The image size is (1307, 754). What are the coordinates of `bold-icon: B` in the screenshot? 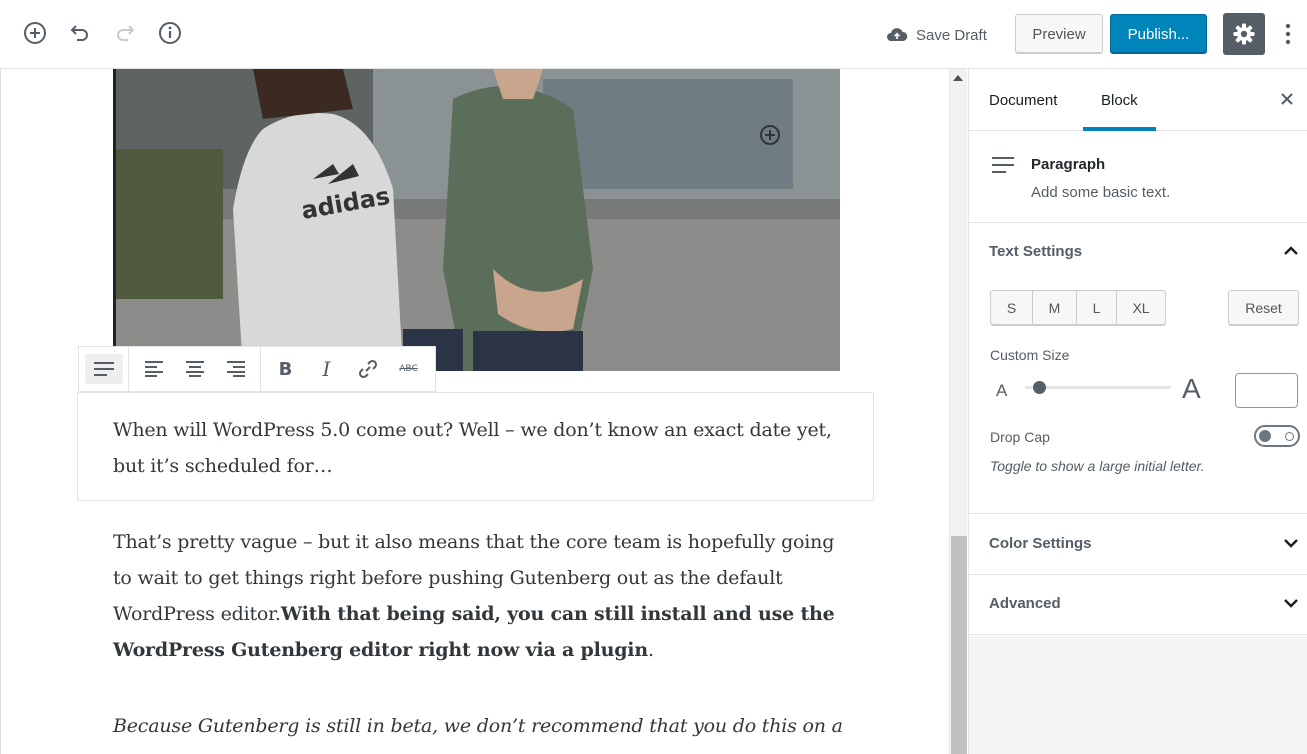 It's located at (285, 369).